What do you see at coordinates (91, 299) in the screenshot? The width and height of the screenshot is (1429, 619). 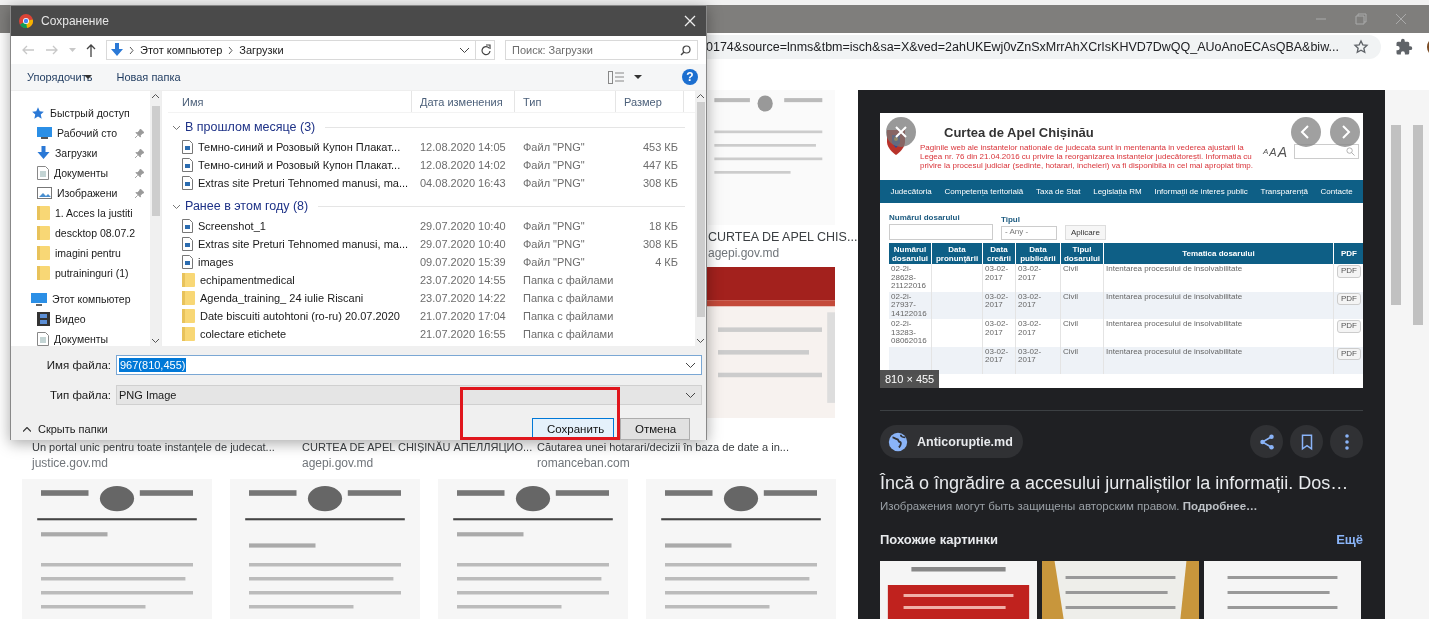 I see `nav-item: Этот компьютер` at bounding box center [91, 299].